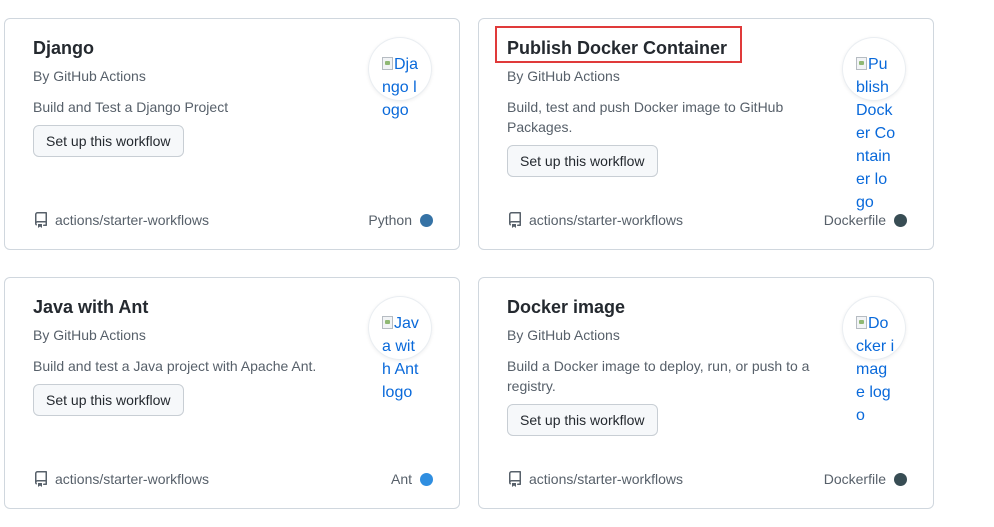 The height and width of the screenshot is (527, 994). I want to click on java-ant-logo-broken-image: Java with Ant logo, so click(400, 358).